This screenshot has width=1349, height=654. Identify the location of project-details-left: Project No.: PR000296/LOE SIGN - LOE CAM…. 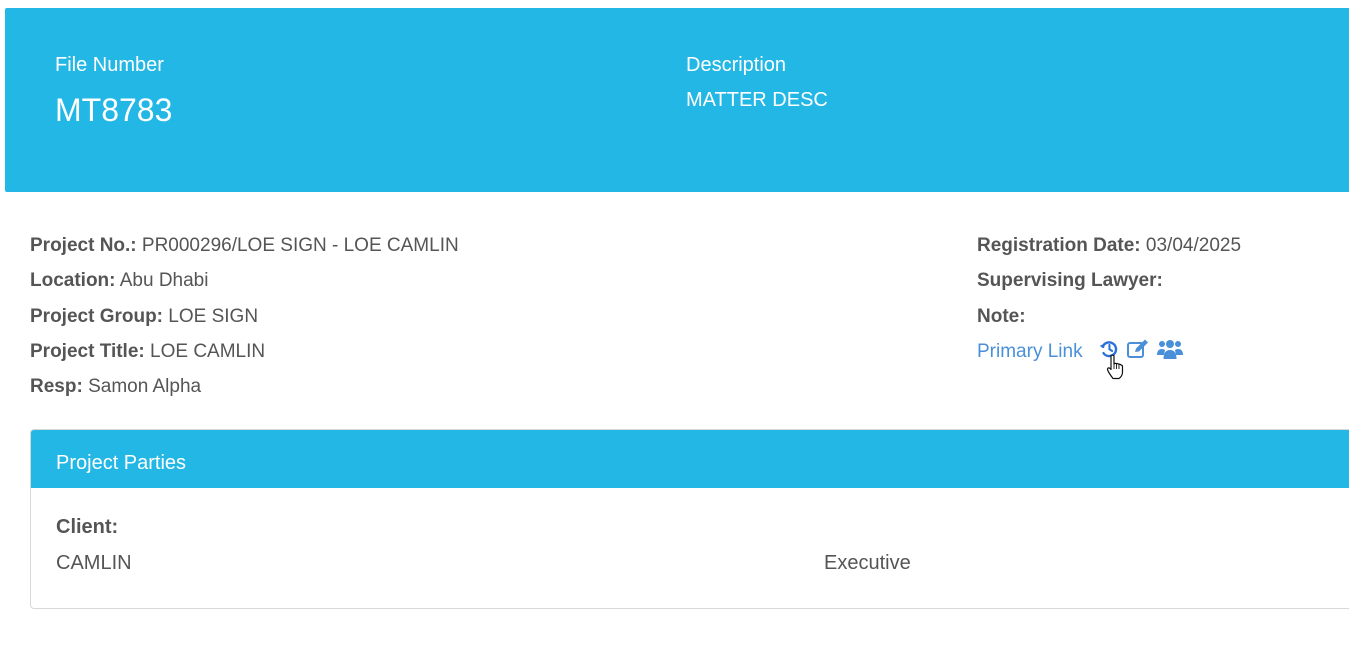
(244, 316).